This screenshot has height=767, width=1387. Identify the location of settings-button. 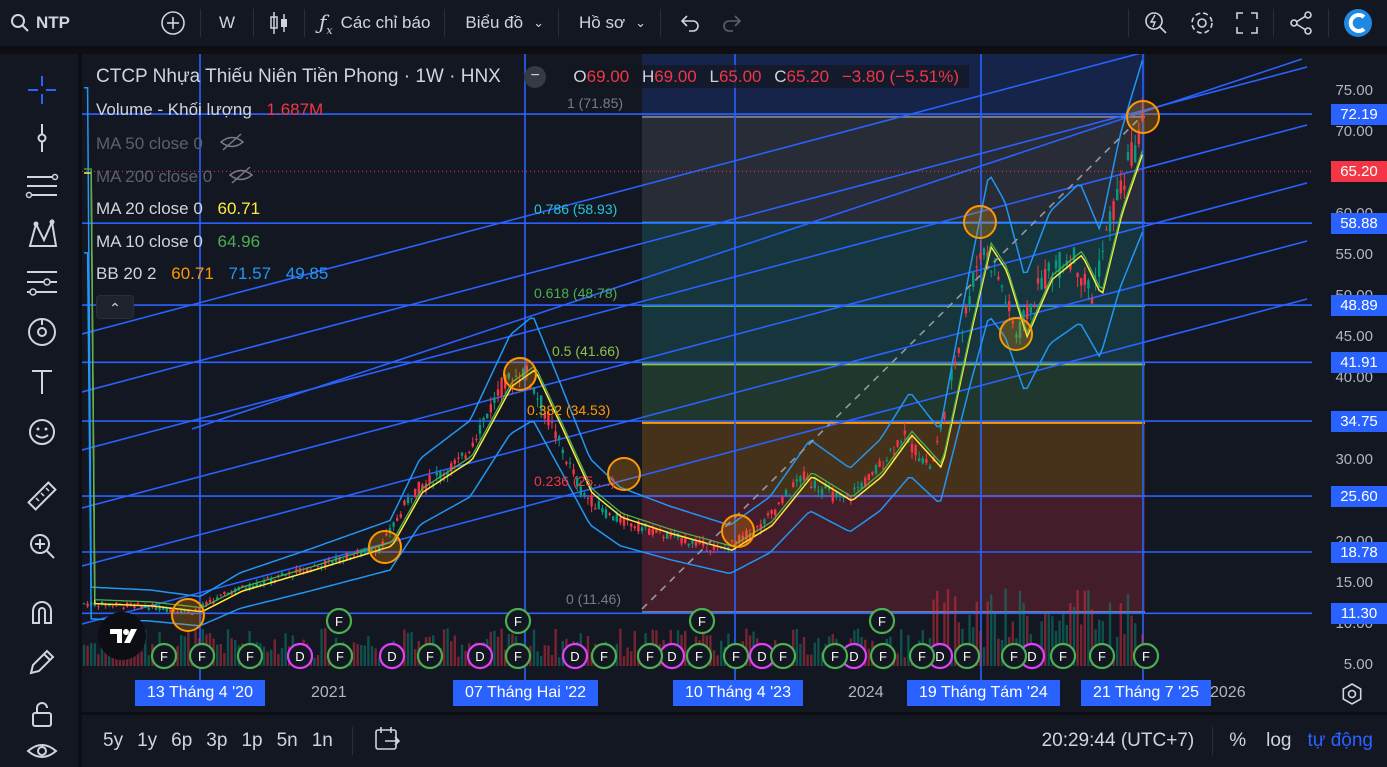
(1202, 24).